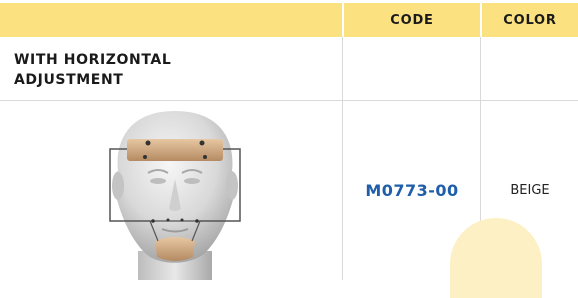 This screenshot has width=578, height=298. I want to click on color-cell: BEIGE, so click(530, 190).